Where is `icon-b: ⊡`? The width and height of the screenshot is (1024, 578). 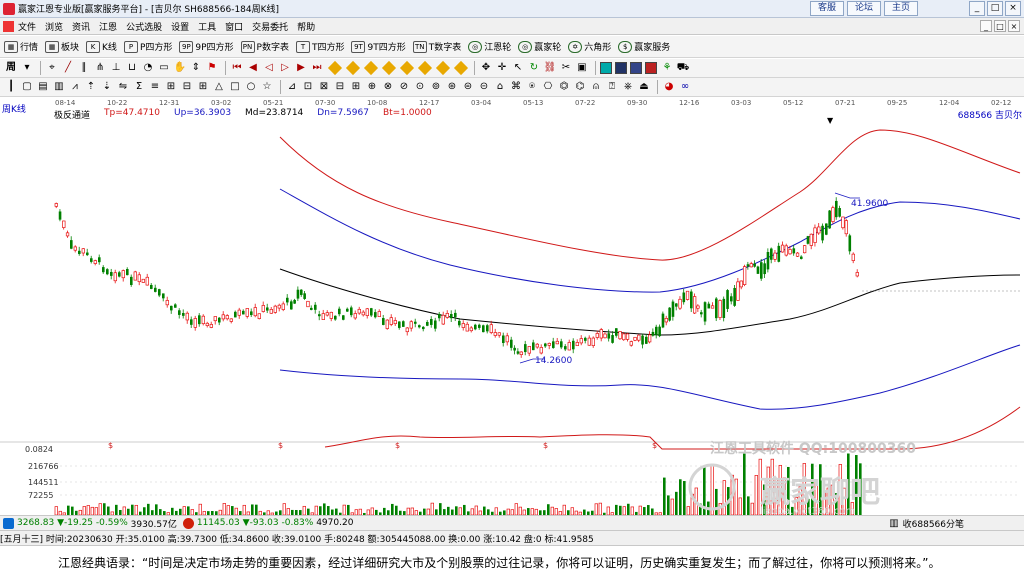 icon-b: ⊡ is located at coordinates (308, 87).